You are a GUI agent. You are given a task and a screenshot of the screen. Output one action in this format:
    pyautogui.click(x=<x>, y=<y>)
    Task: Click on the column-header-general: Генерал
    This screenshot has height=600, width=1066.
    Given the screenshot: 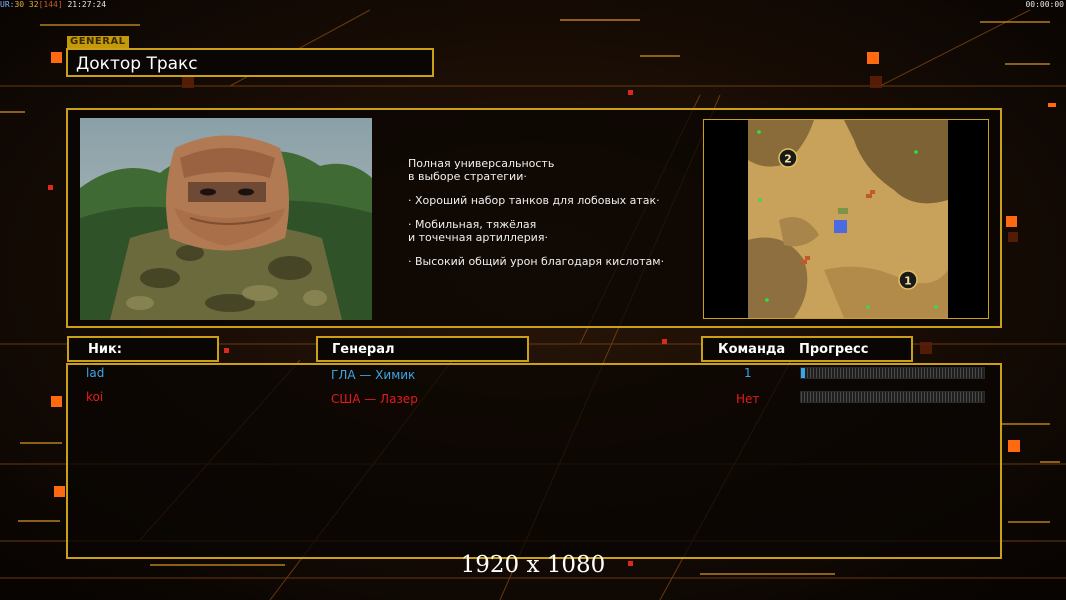 What is the action you would take?
    pyautogui.click(x=422, y=349)
    